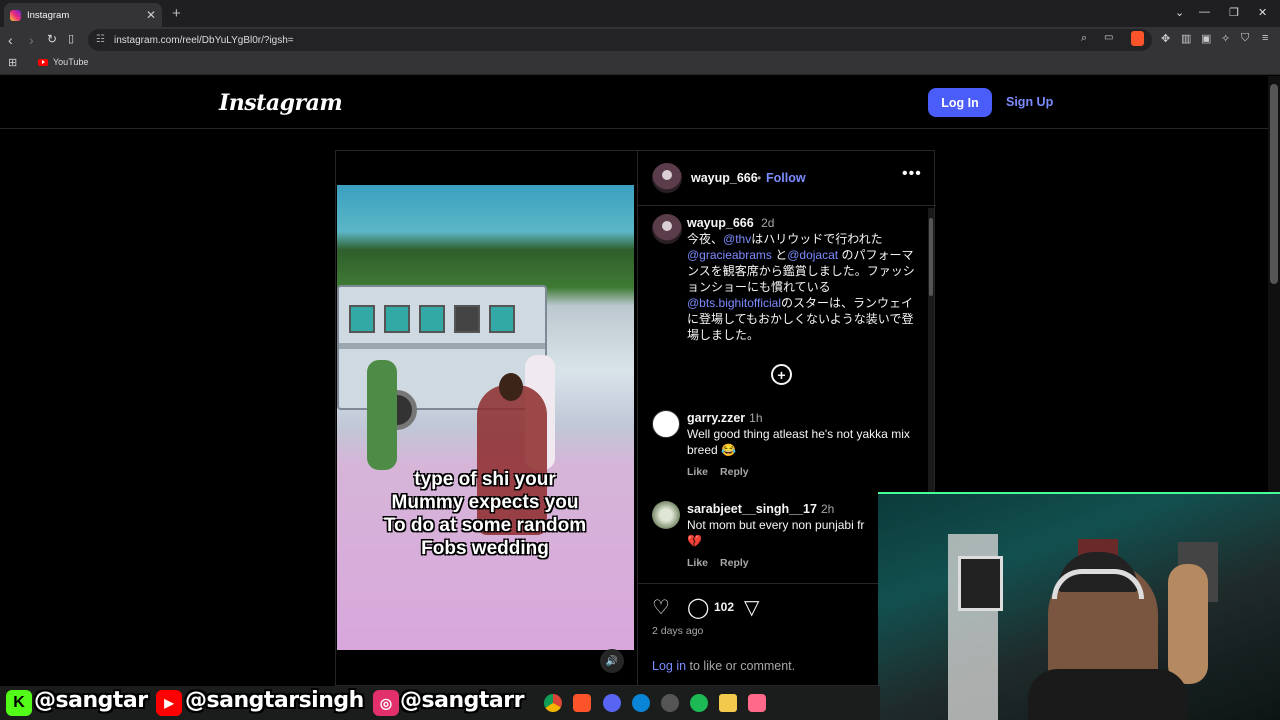 The width and height of the screenshot is (1280, 720). What do you see at coordinates (620, 40) in the screenshot?
I see `address-bar: ☷ instagram.com/reel/DbYuLYgBl0r/?igsh=` at bounding box center [620, 40].